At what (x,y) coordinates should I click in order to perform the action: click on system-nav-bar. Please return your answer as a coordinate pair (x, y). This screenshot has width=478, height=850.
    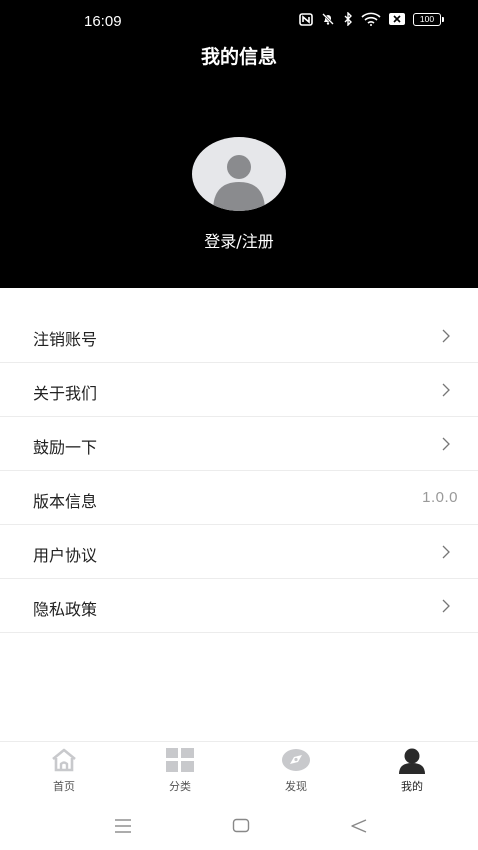
    Looking at the image, I should click on (239, 825).